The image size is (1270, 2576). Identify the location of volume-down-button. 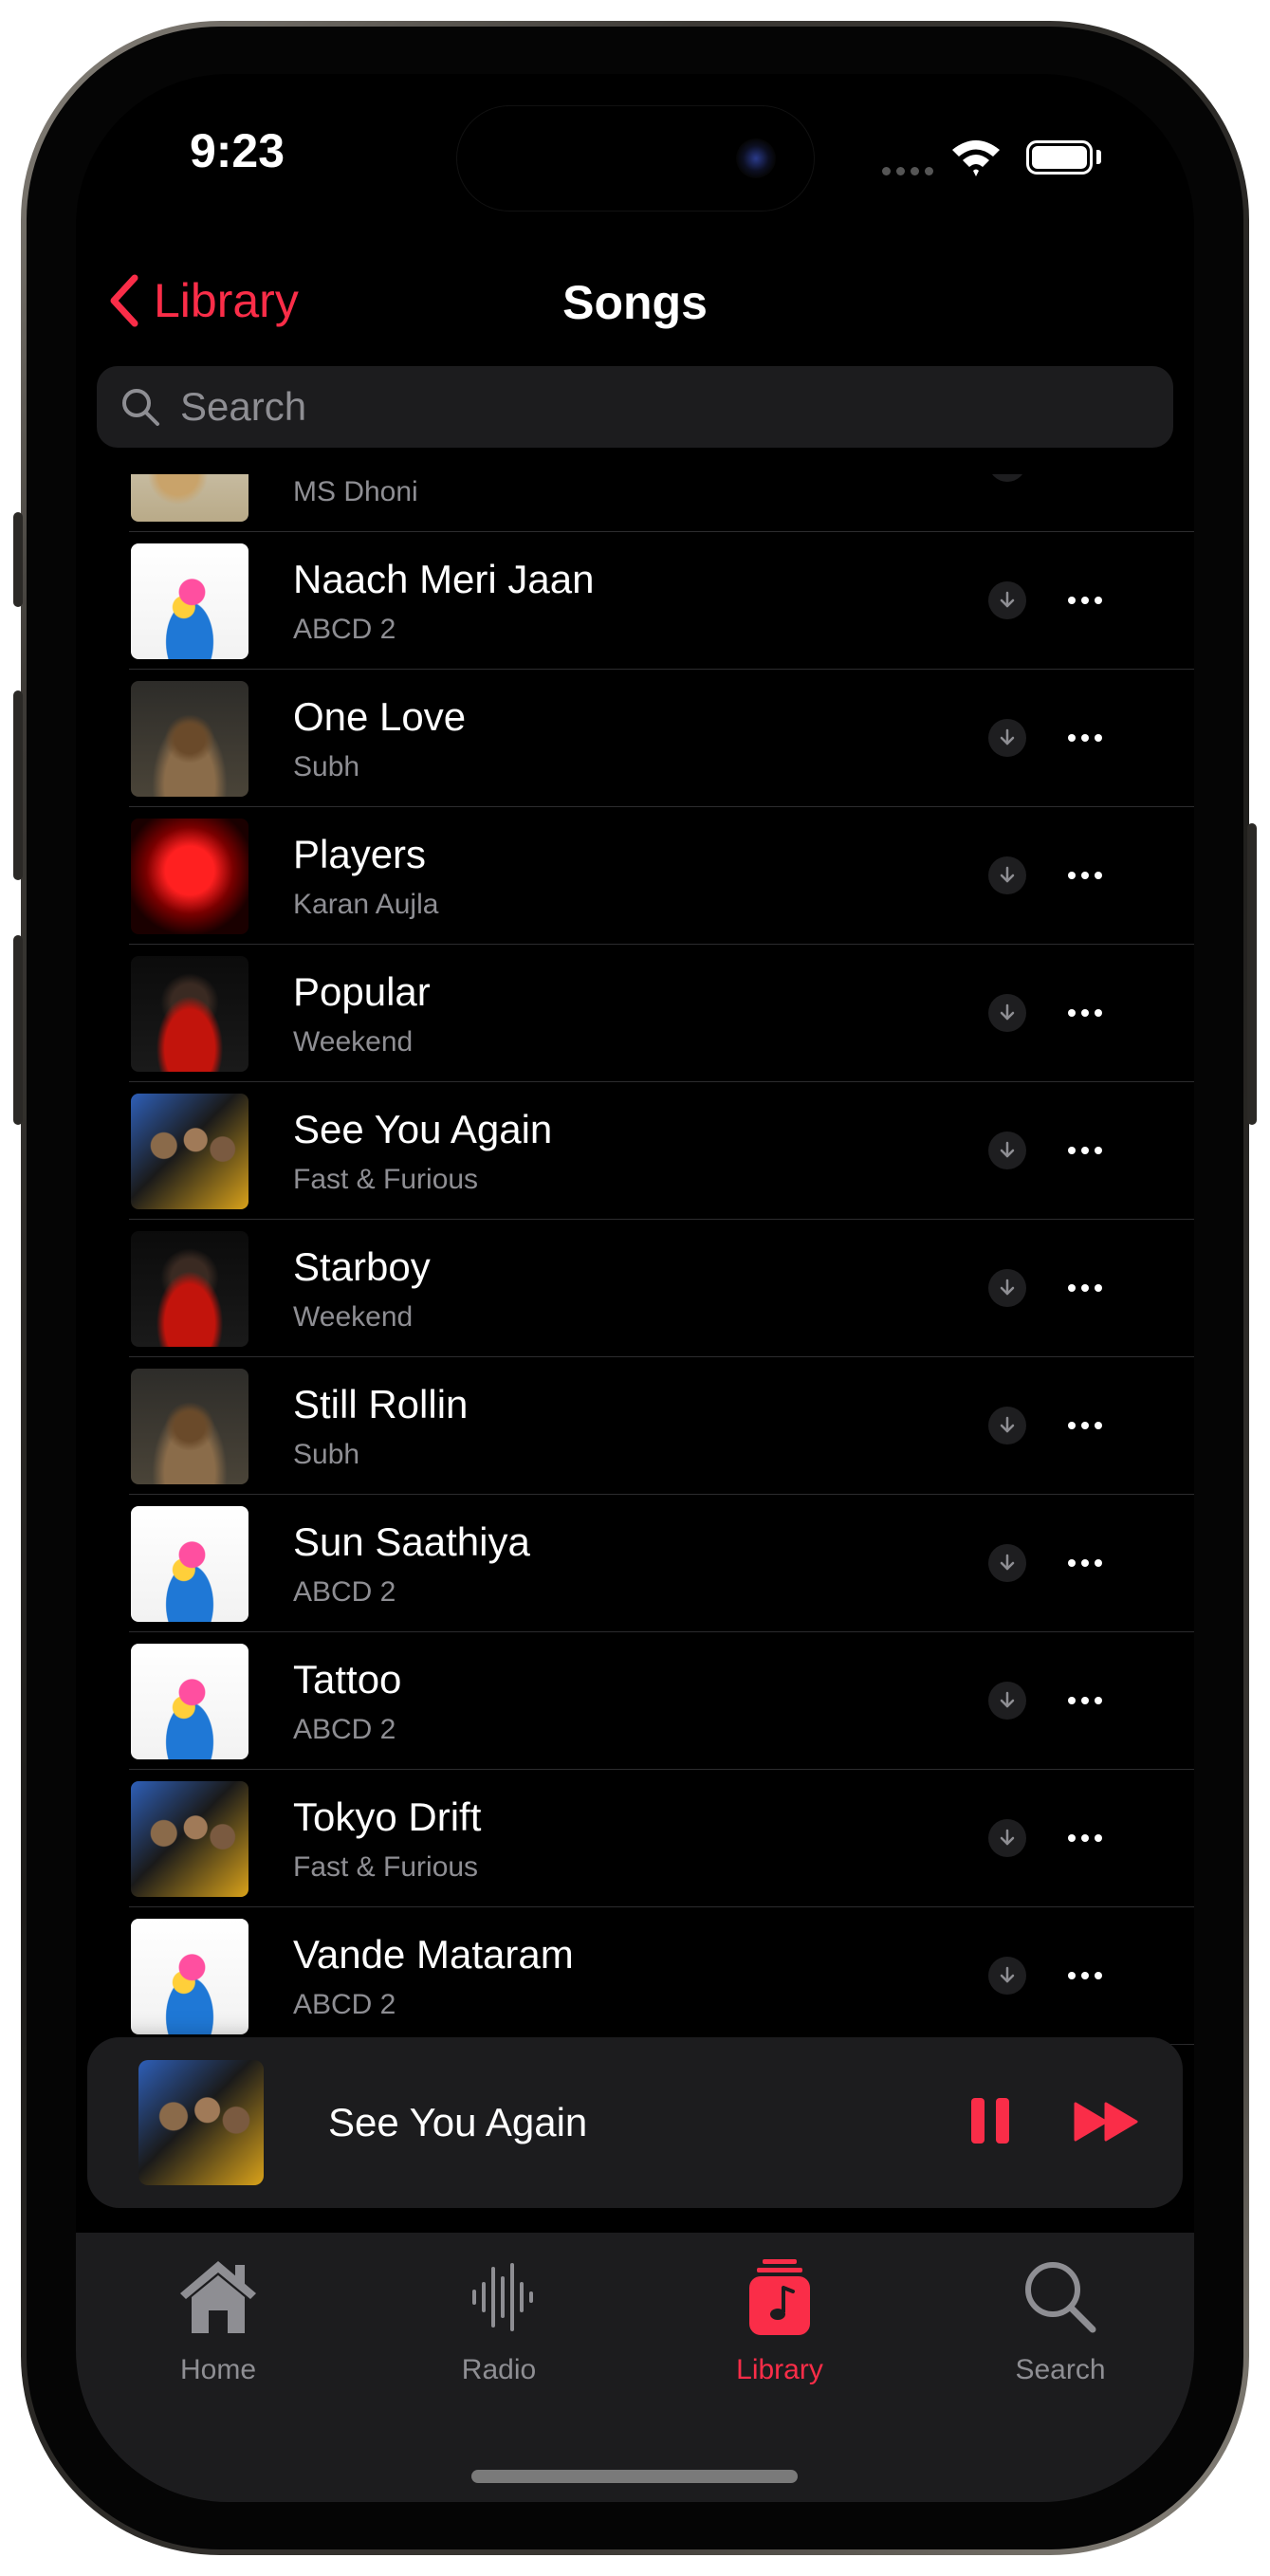
(18, 1030).